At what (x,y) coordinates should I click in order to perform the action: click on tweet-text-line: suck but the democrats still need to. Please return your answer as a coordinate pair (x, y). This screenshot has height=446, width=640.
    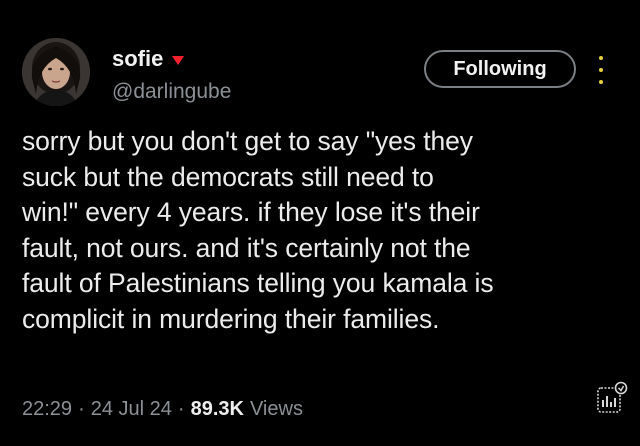
    Looking at the image, I should click on (228, 176).